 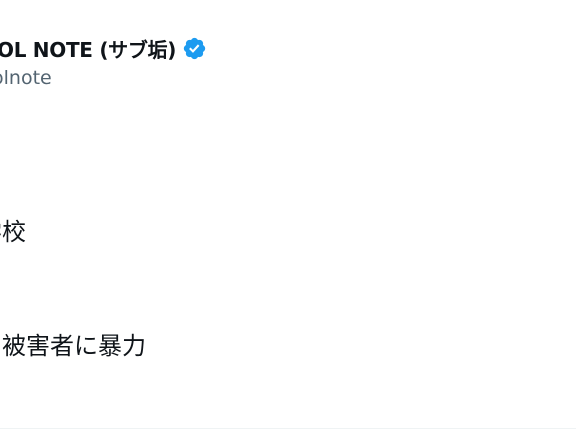 I want to click on author-display-name: OL NOTE (サブ垢), so click(x=88, y=48).